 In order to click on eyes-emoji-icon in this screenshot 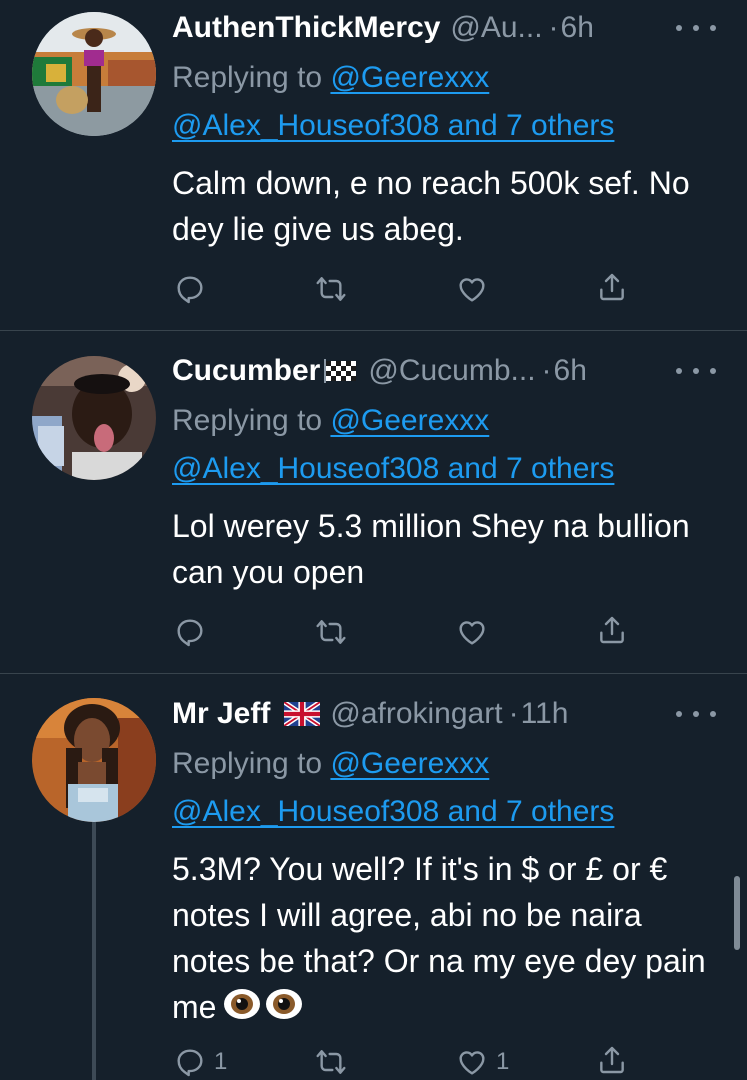, I will do `click(264, 1010)`.